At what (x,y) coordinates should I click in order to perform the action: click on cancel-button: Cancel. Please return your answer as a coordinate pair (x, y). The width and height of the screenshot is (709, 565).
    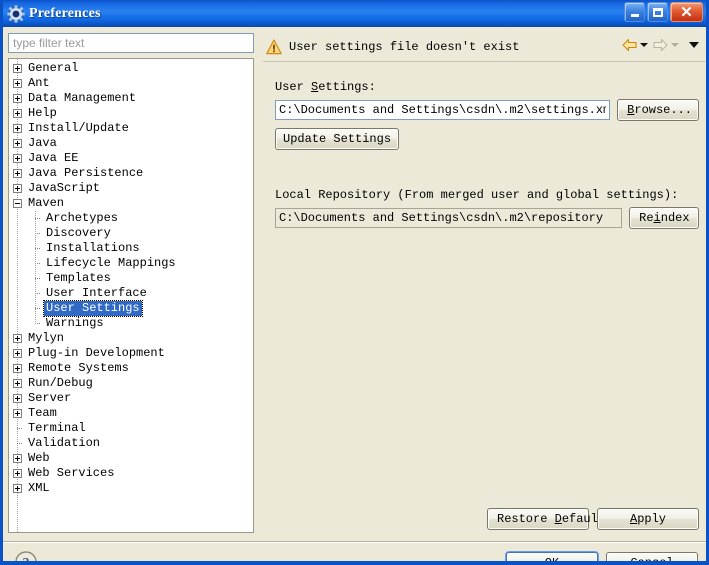
    Looking at the image, I should click on (652, 556).